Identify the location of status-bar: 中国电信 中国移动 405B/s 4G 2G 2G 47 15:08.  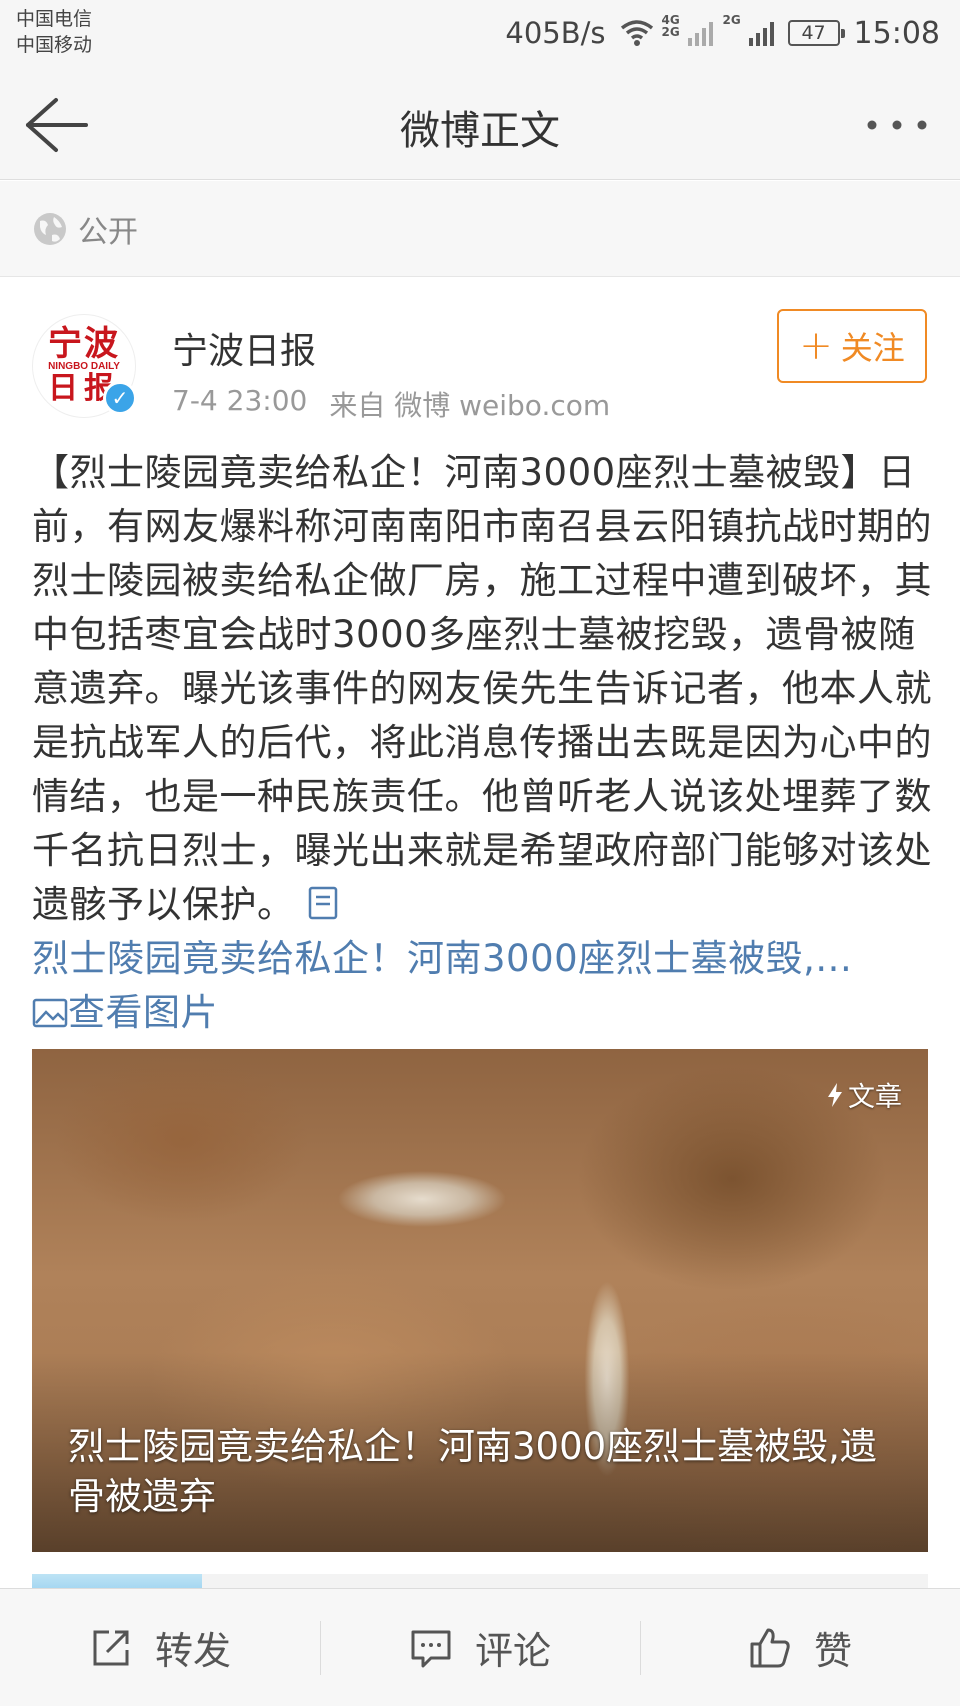
(480, 35).